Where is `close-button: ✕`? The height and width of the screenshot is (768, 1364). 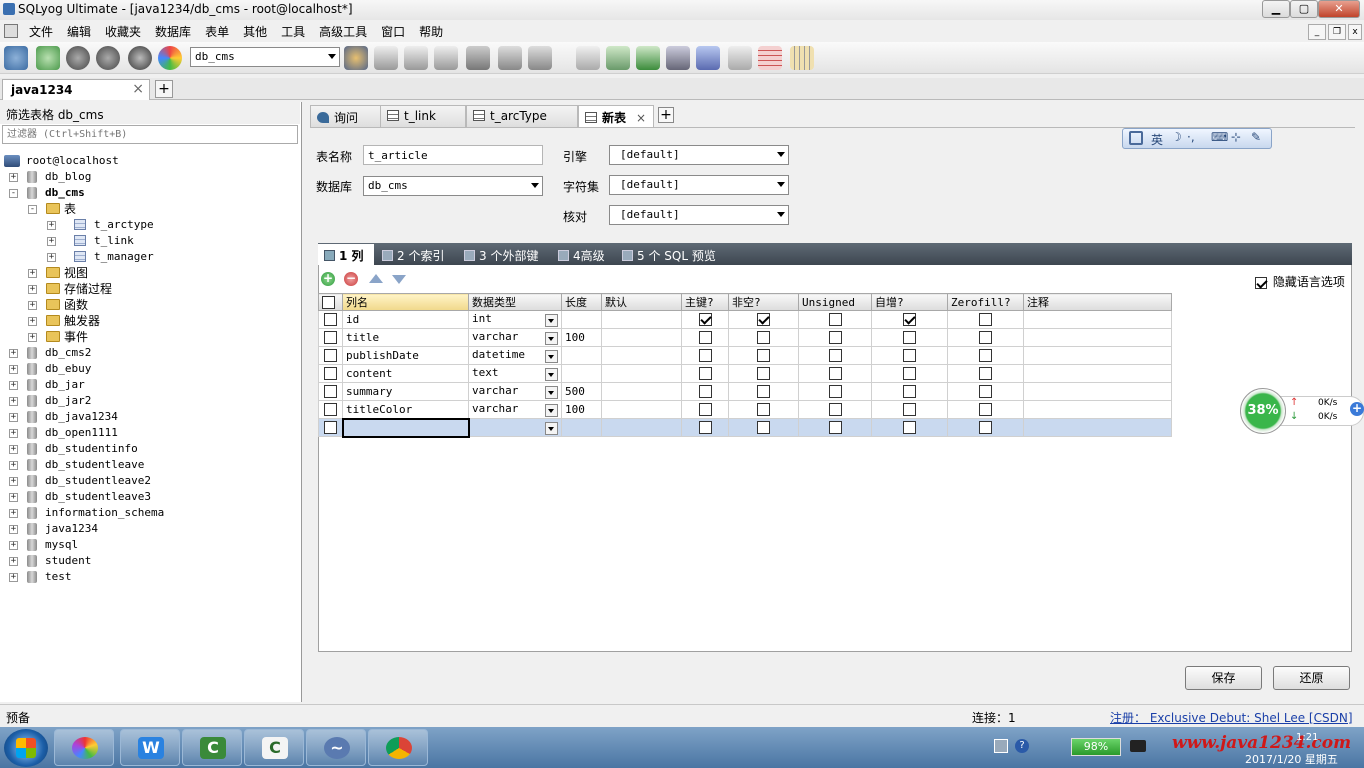 close-button: ✕ is located at coordinates (1339, 9).